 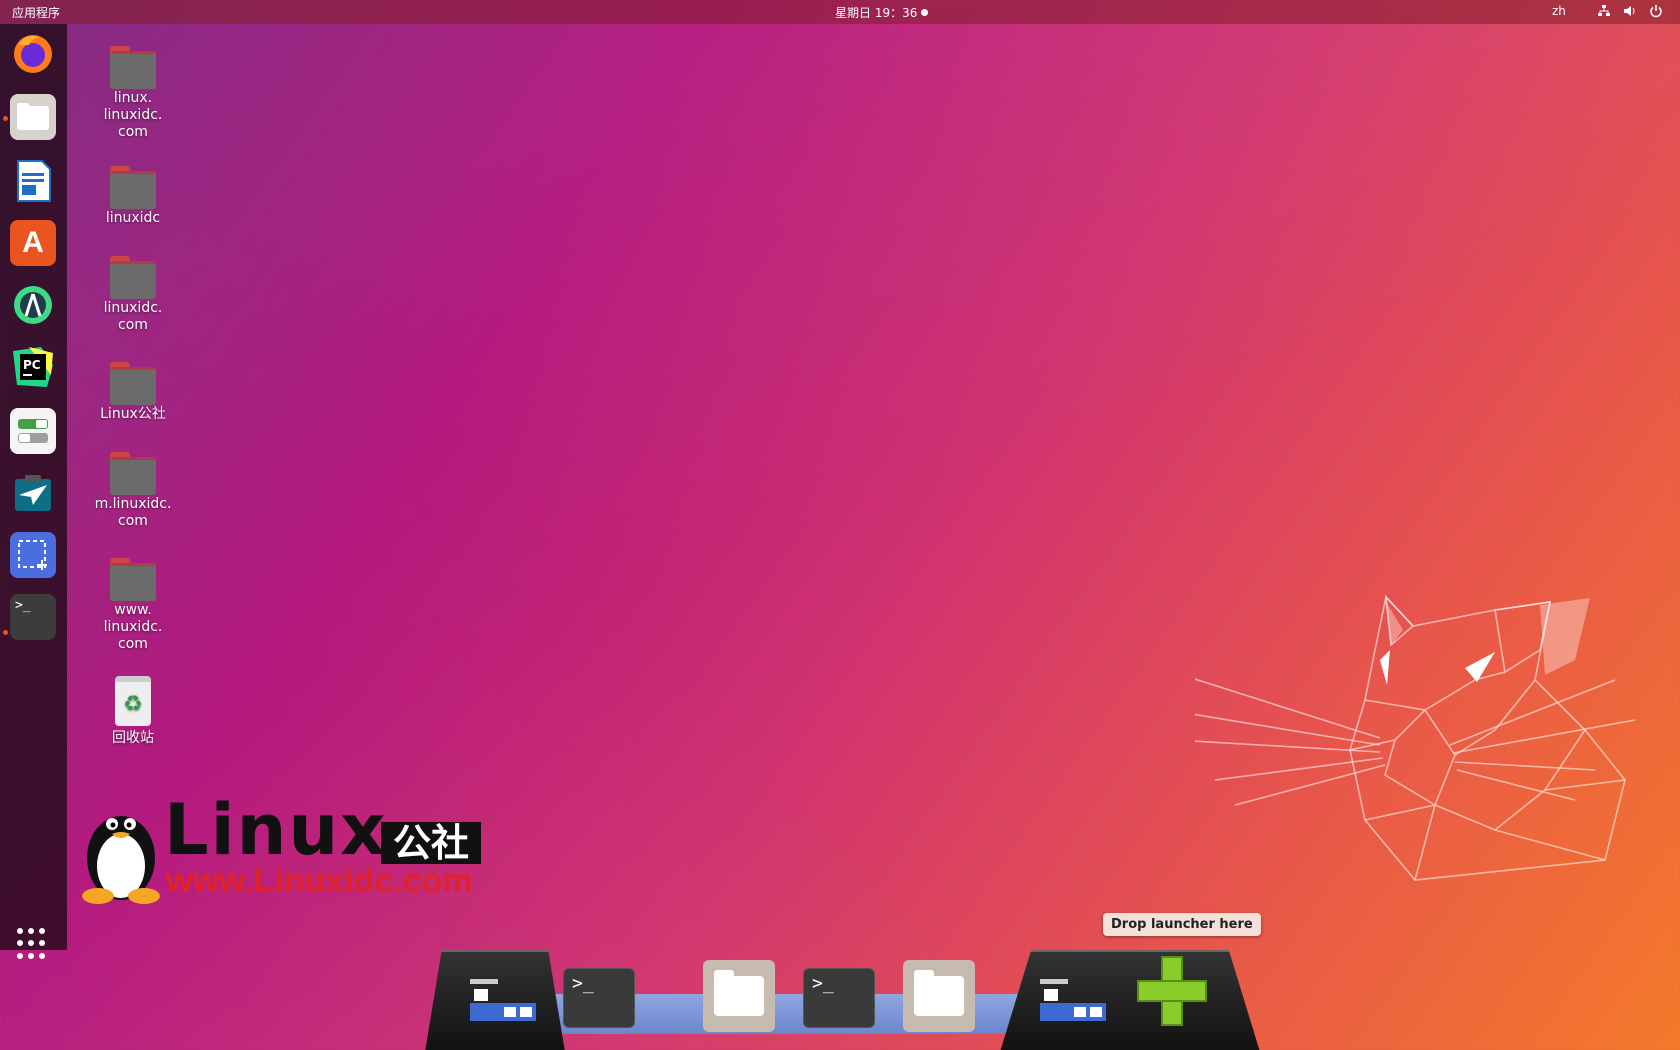 I want to click on dock-sublime, so click(x=33, y=493).